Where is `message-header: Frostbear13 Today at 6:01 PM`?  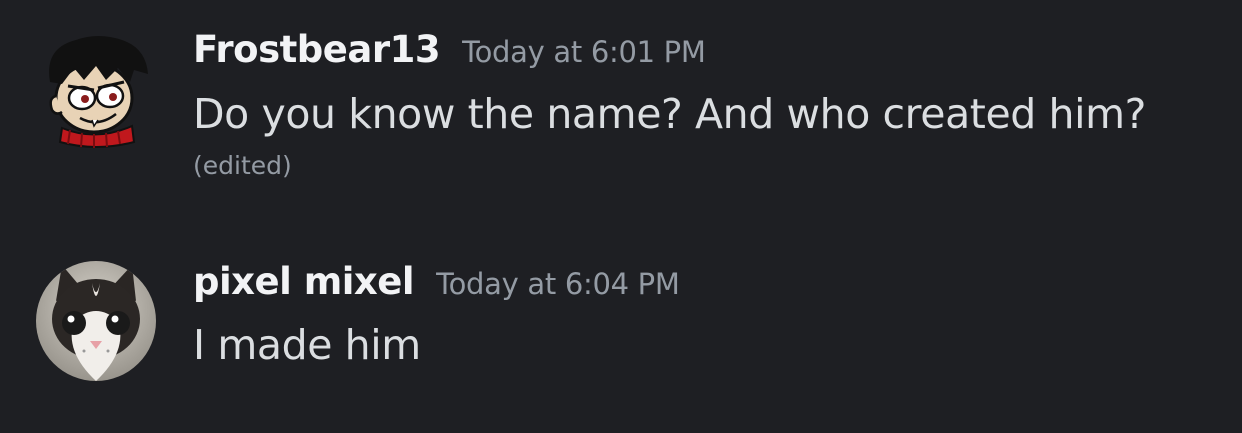 message-header: Frostbear13 Today at 6:01 PM is located at coordinates (449, 49).